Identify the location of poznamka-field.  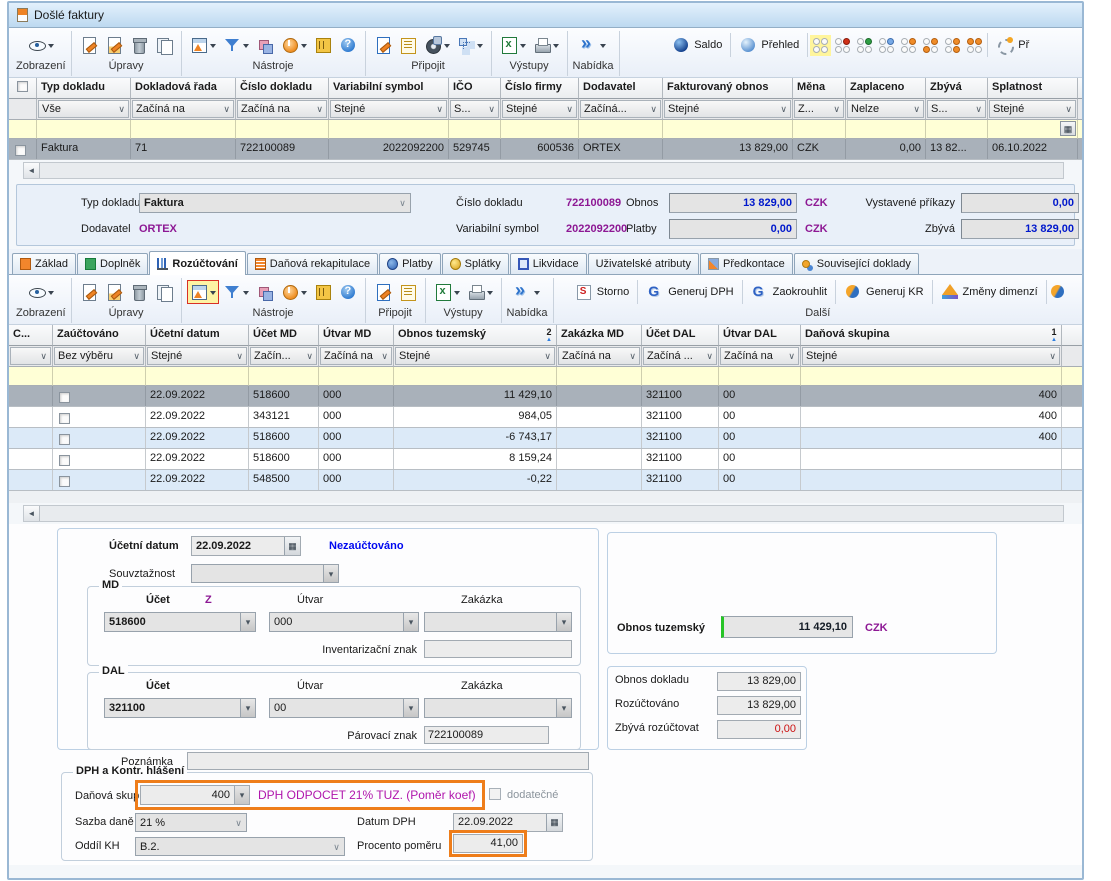
(388, 761).